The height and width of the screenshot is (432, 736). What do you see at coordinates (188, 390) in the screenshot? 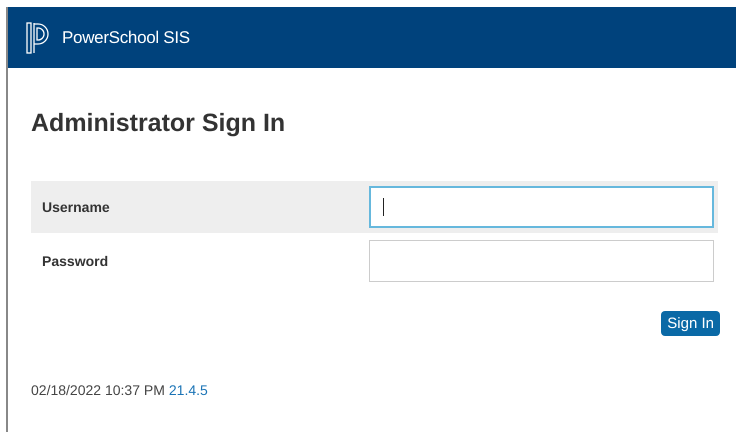
I see `version-link: 21.4.5` at bounding box center [188, 390].